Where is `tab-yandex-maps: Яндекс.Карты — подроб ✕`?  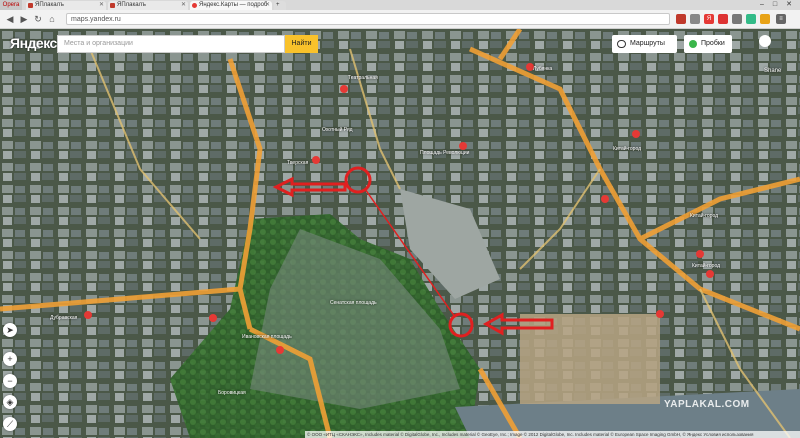 tab-yandex-maps: Яндекс.Карты — подроб ✕ is located at coordinates (231, 5).